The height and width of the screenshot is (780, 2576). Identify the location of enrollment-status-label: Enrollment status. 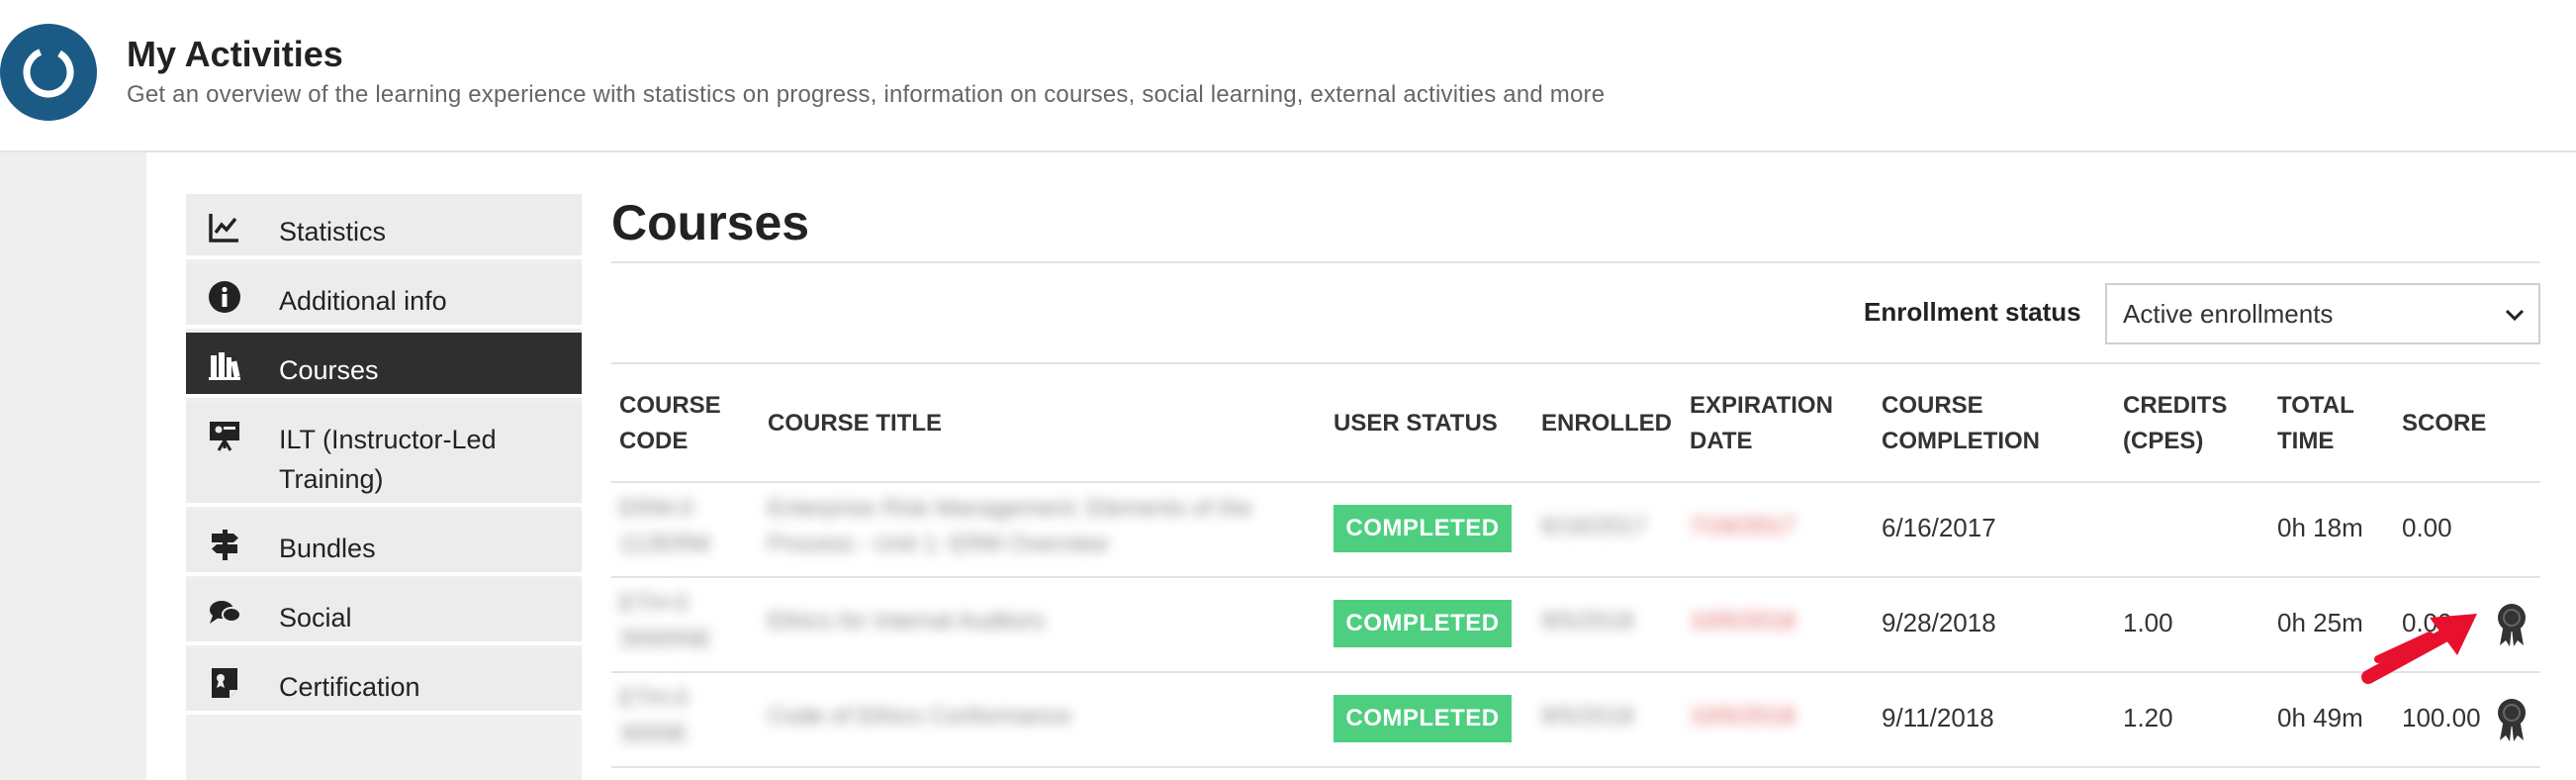
(1973, 312).